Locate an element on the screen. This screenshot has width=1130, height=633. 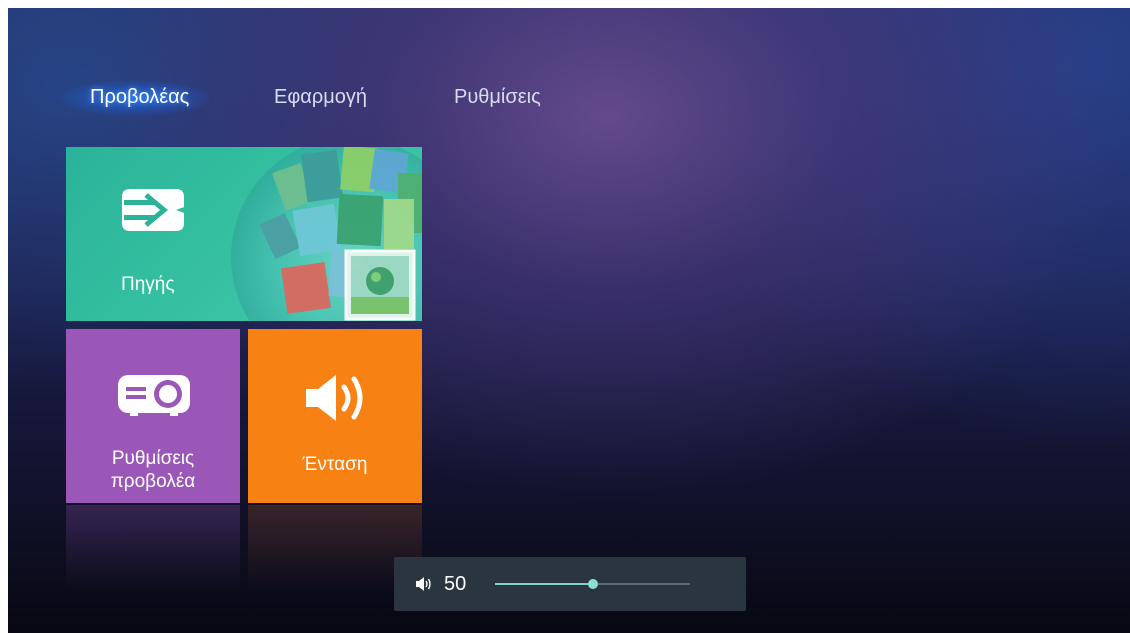
input-source-icon is located at coordinates (153, 210).